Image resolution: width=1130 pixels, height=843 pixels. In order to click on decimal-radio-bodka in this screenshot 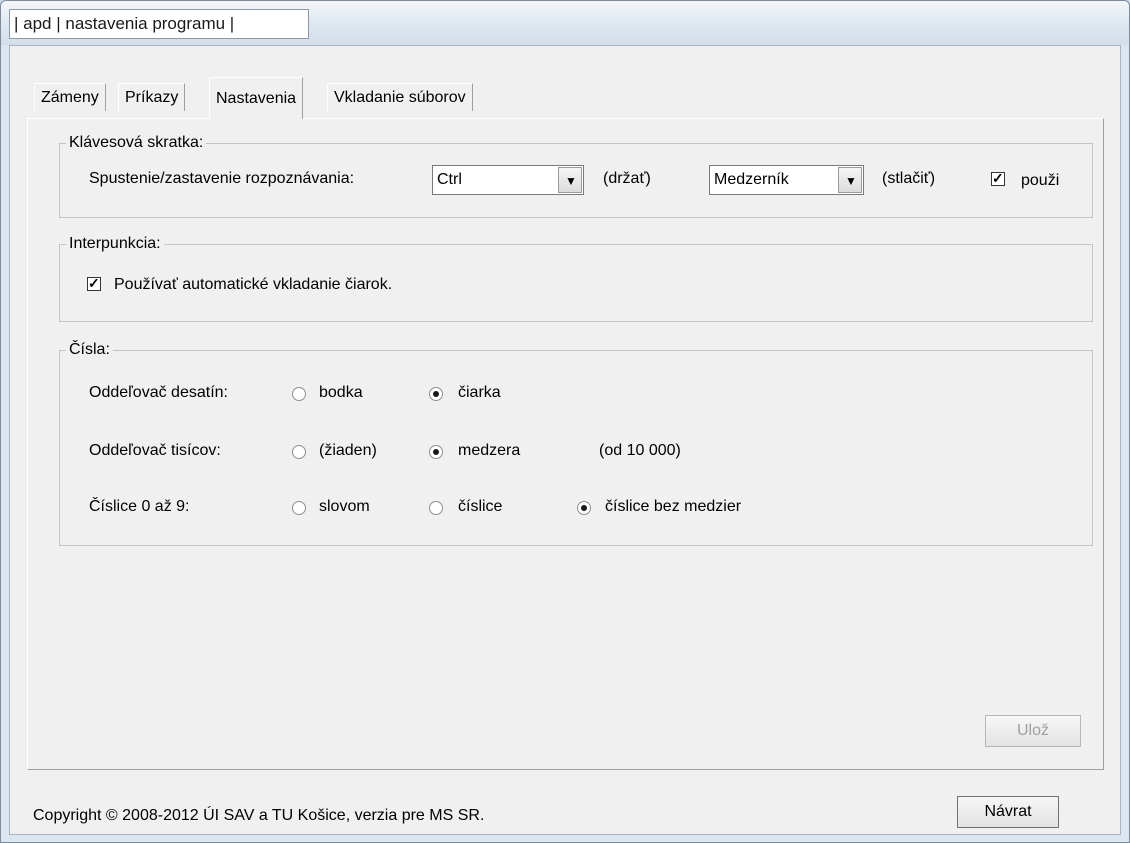, I will do `click(299, 394)`.